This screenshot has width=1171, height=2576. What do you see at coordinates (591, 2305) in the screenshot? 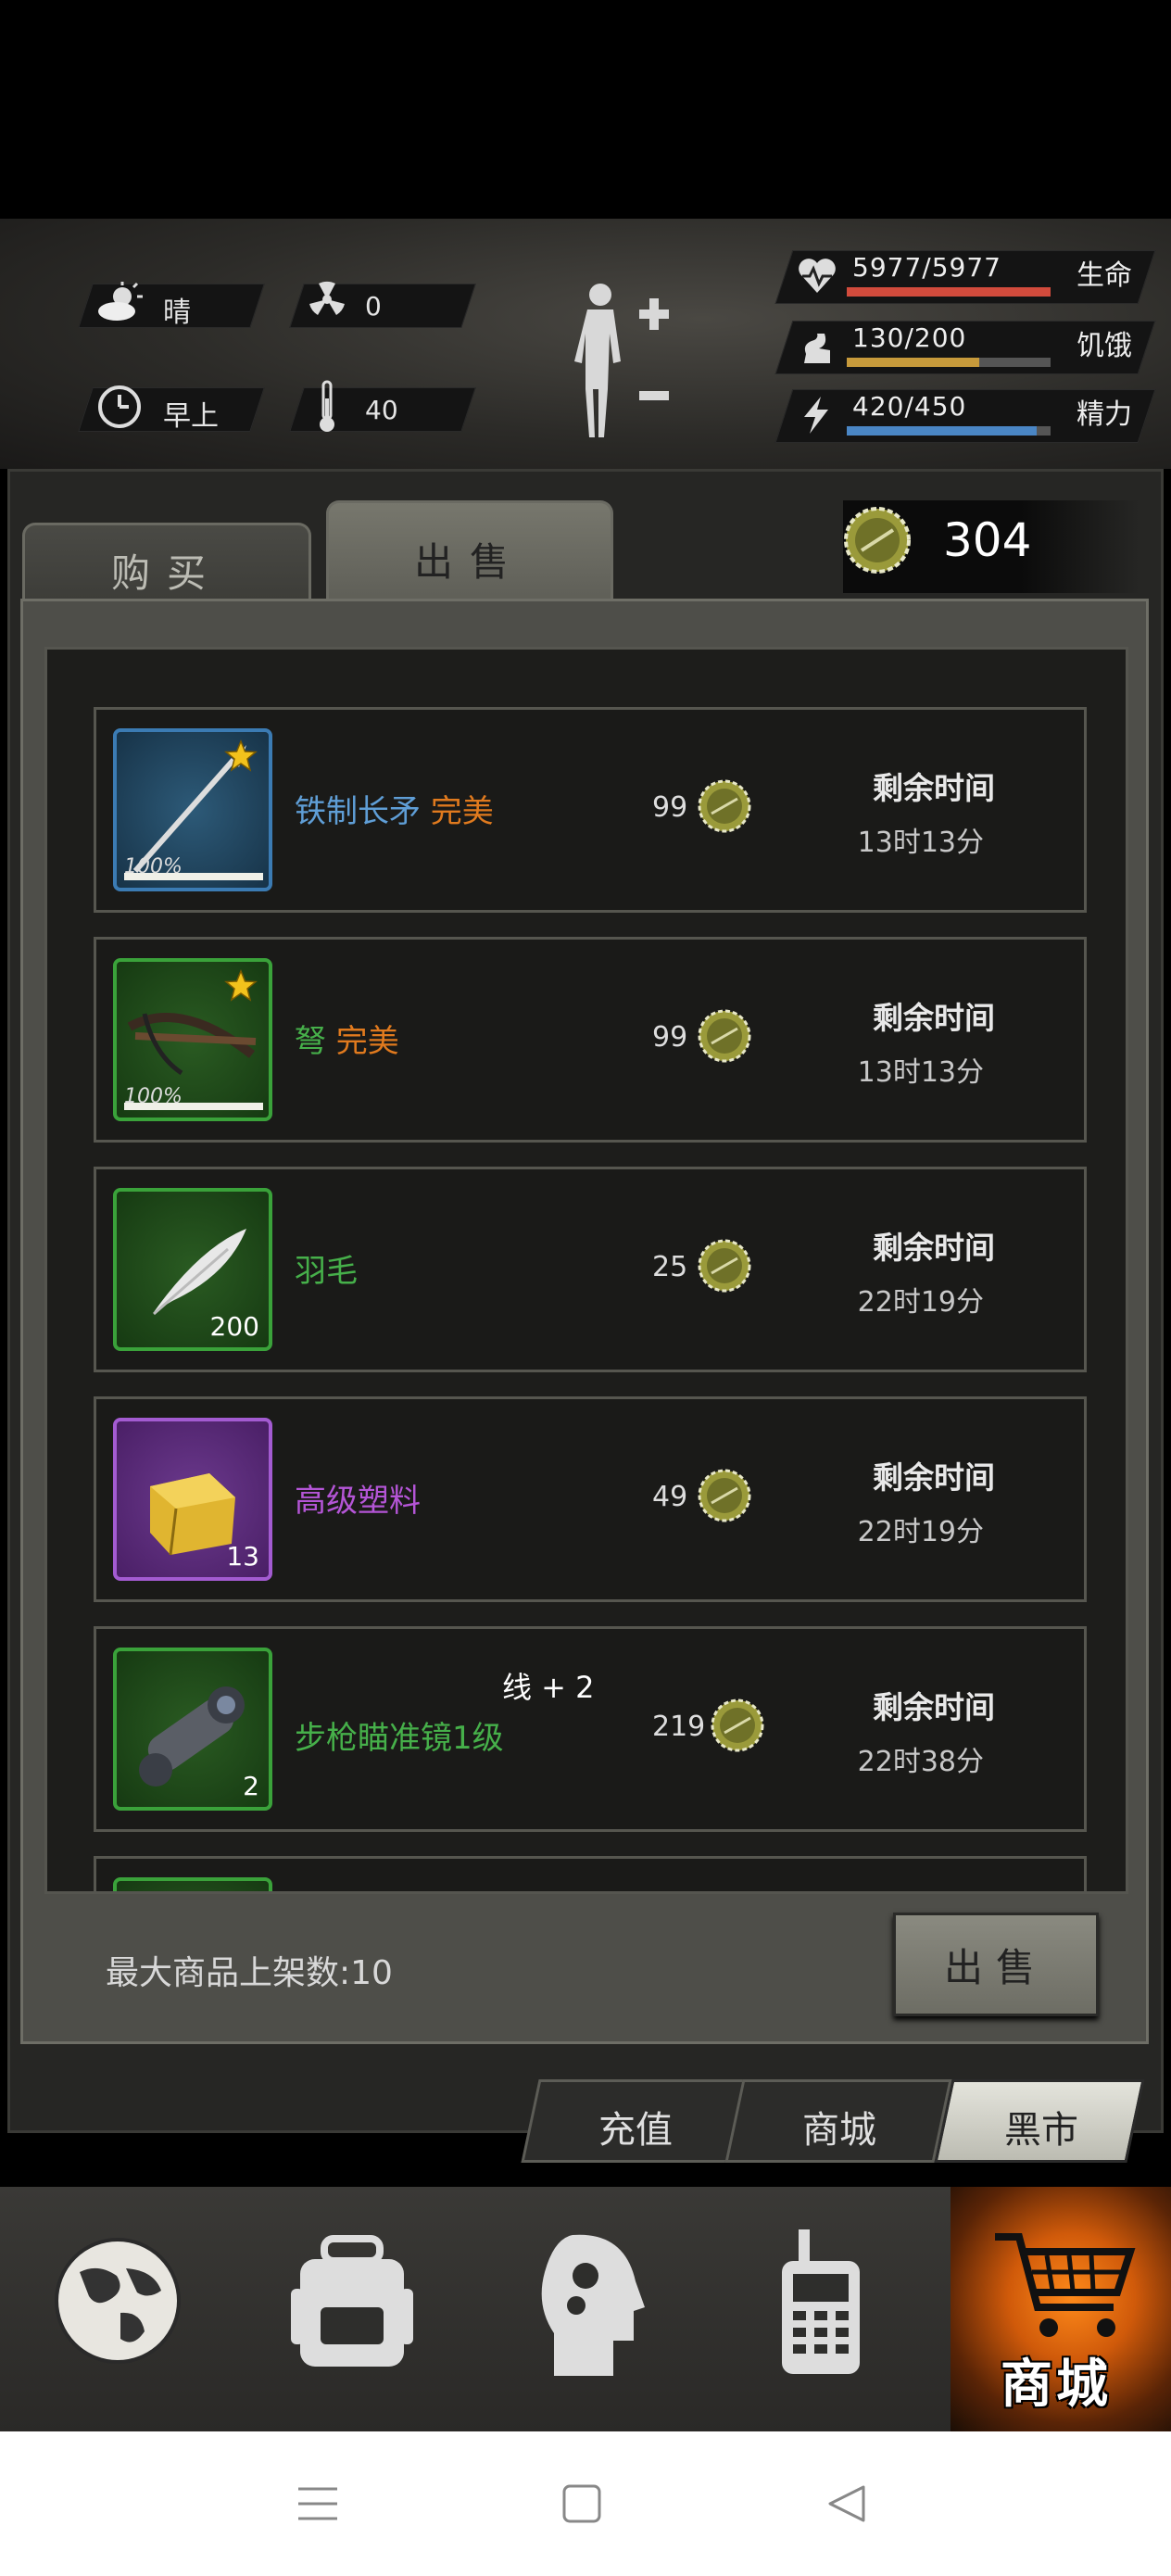
I see `brain-head-icon` at bounding box center [591, 2305].